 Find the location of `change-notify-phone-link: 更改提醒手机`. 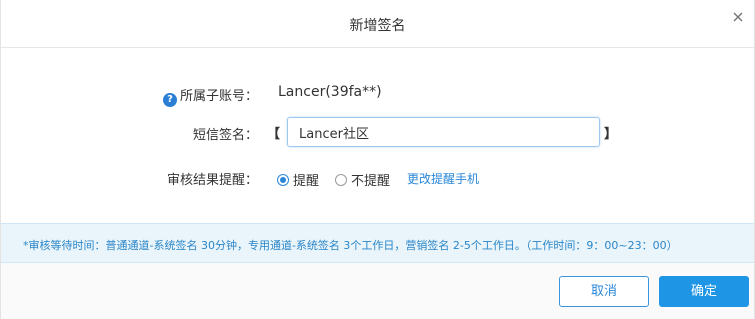

change-notify-phone-link: 更改提醒手机 is located at coordinates (443, 178).